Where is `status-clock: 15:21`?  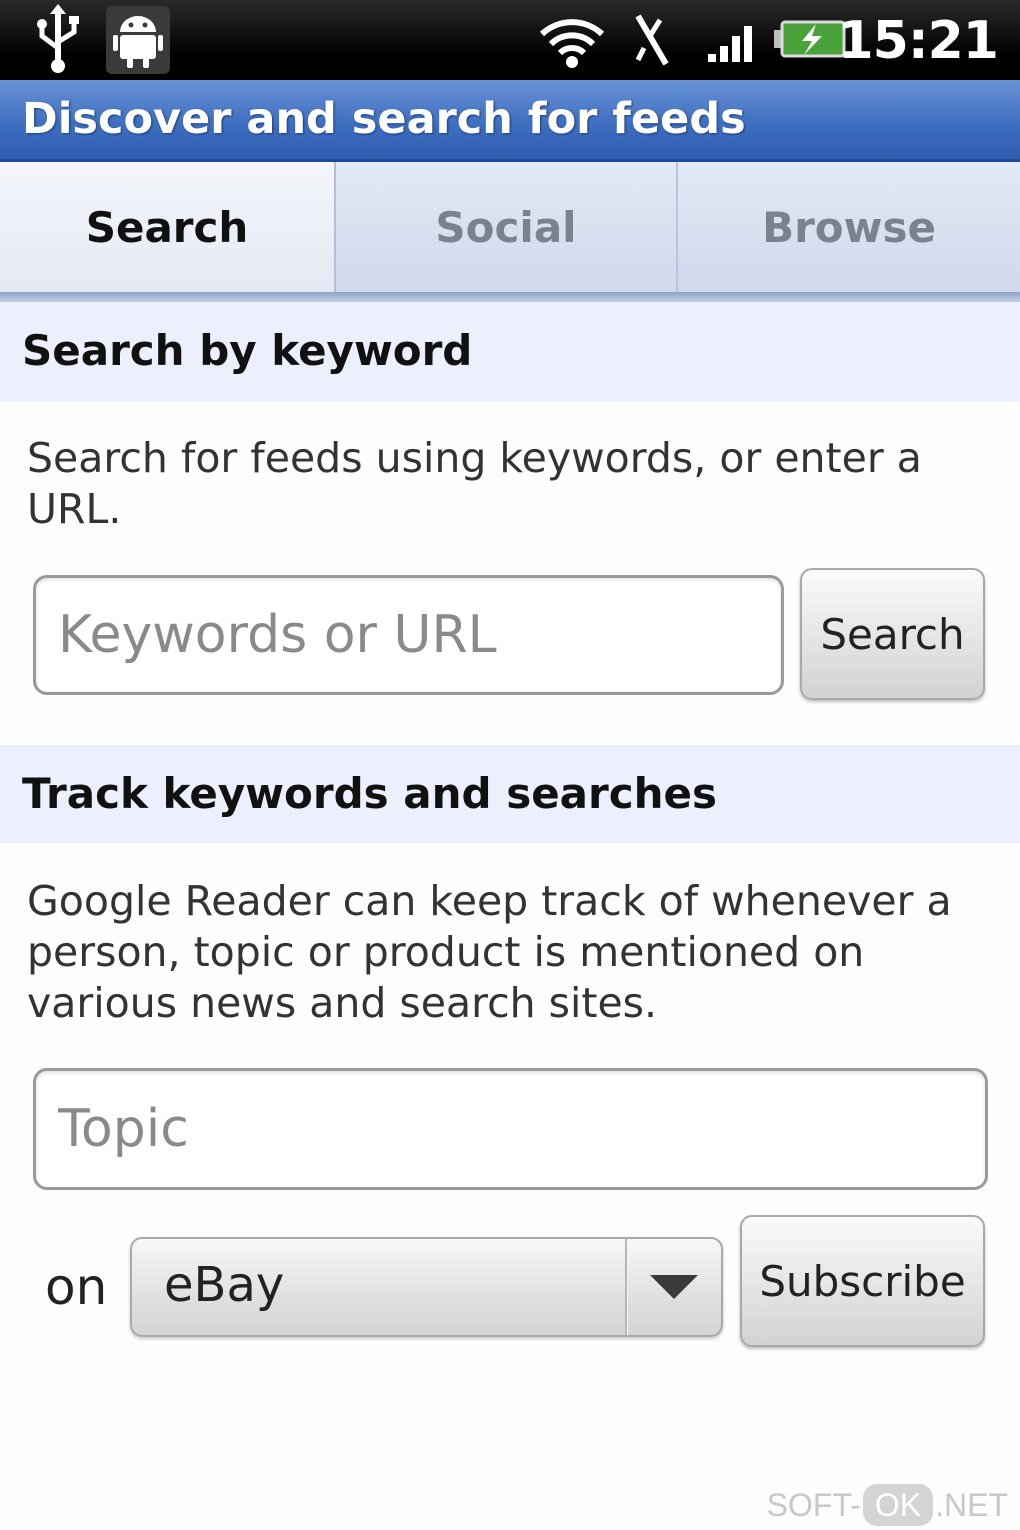 status-clock: 15:21 is located at coordinates (918, 41).